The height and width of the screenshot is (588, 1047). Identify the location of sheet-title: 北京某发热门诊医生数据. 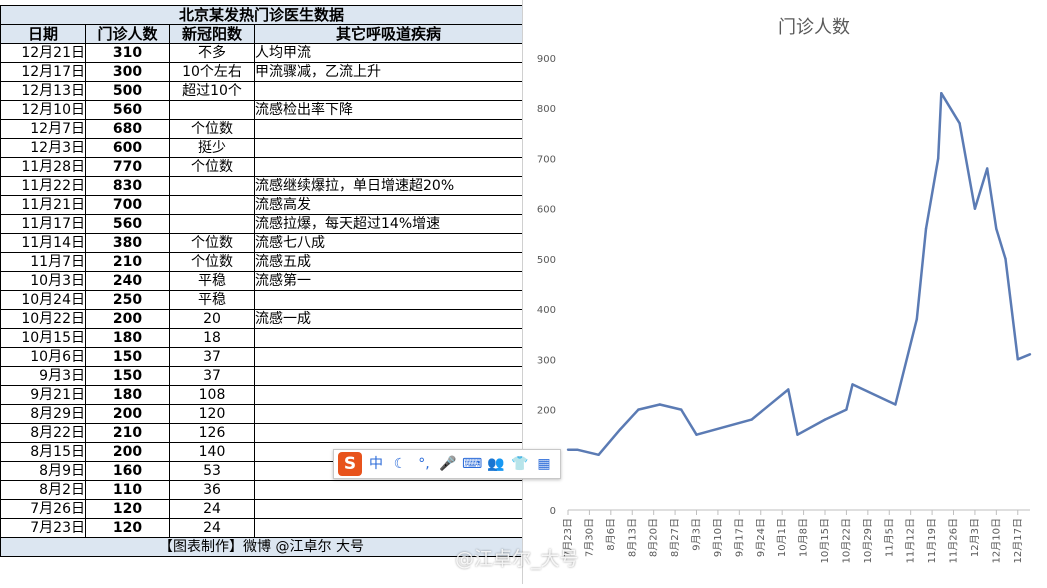
(262, 15).